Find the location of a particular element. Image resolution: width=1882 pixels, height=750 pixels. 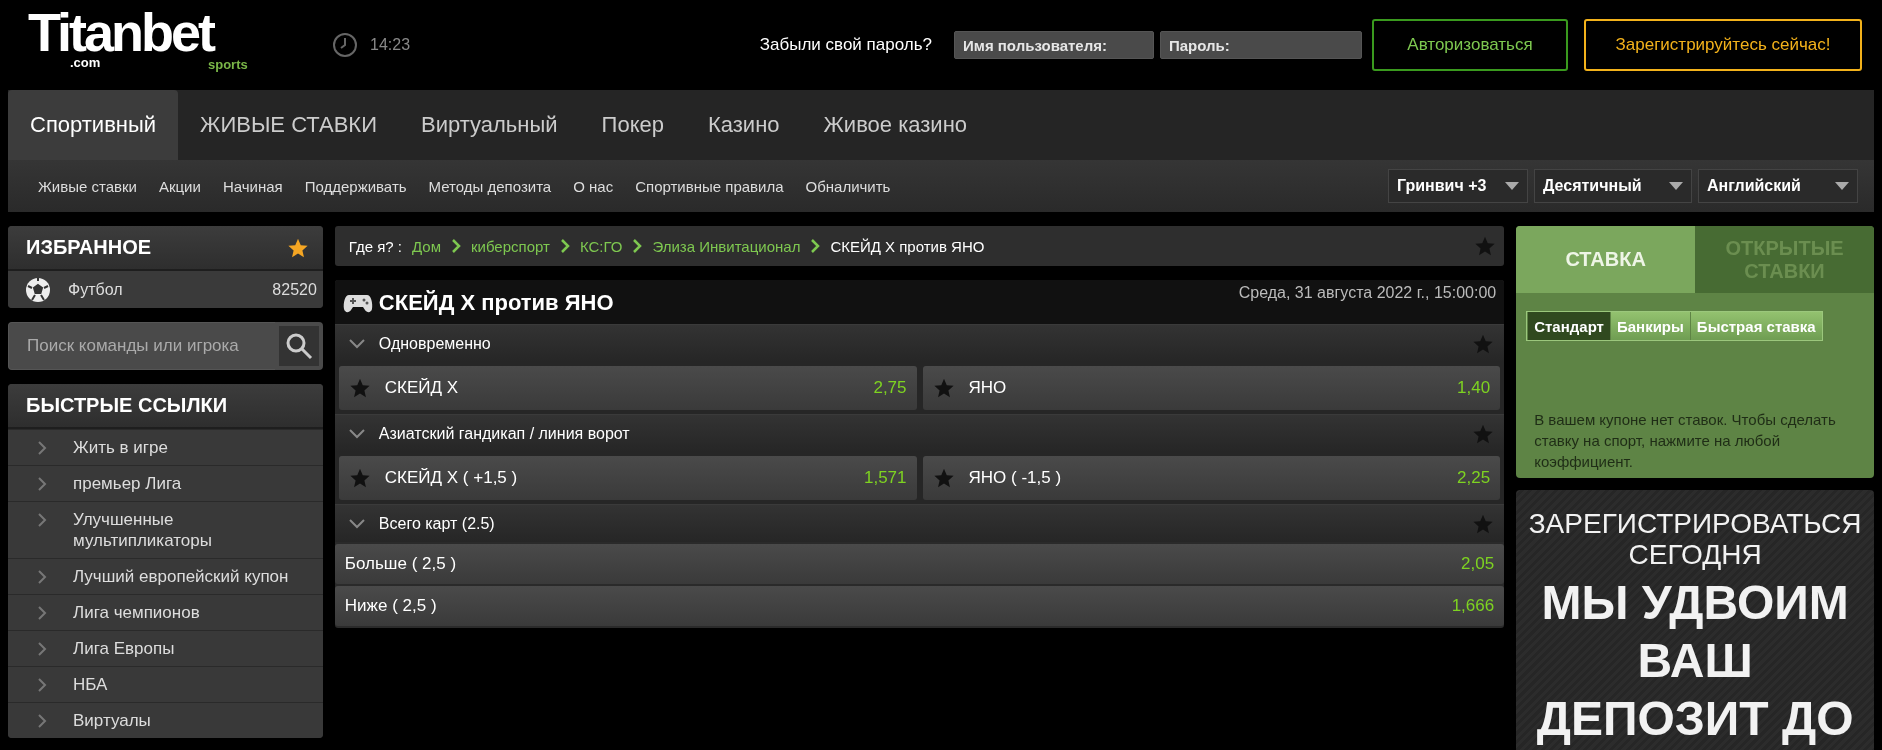

nav-tab: ЖИВЫЕ СТАВКИ is located at coordinates (288, 125).